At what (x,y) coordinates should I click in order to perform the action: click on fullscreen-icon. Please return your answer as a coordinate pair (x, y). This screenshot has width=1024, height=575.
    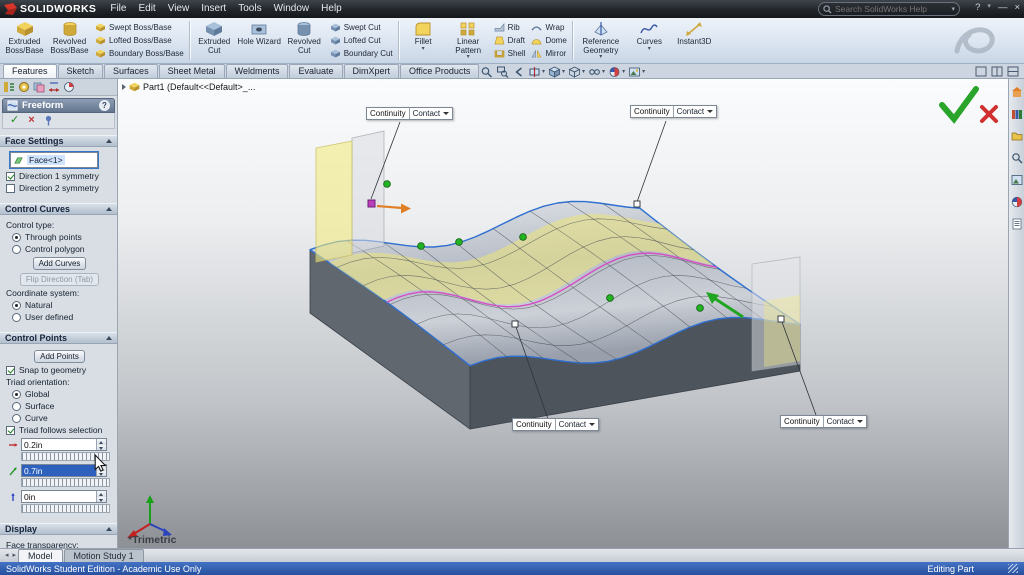
    Looking at the image, I should click on (981, 71).